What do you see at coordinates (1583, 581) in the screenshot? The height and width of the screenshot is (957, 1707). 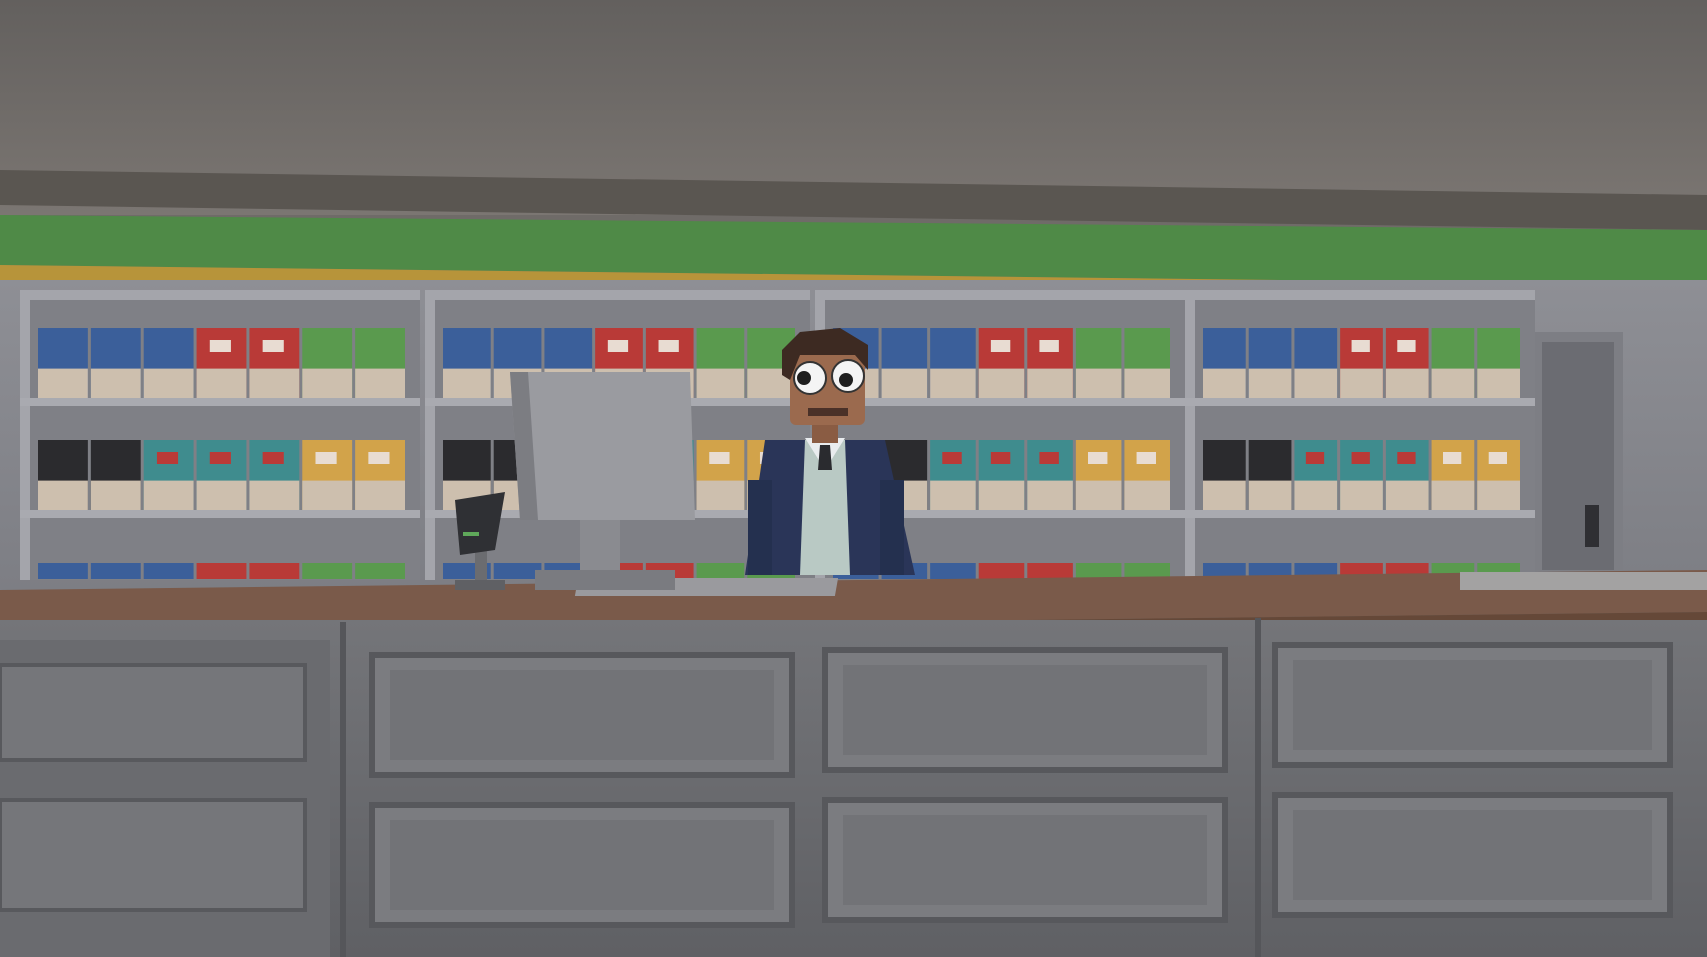 I see `counter-mat-right` at bounding box center [1583, 581].